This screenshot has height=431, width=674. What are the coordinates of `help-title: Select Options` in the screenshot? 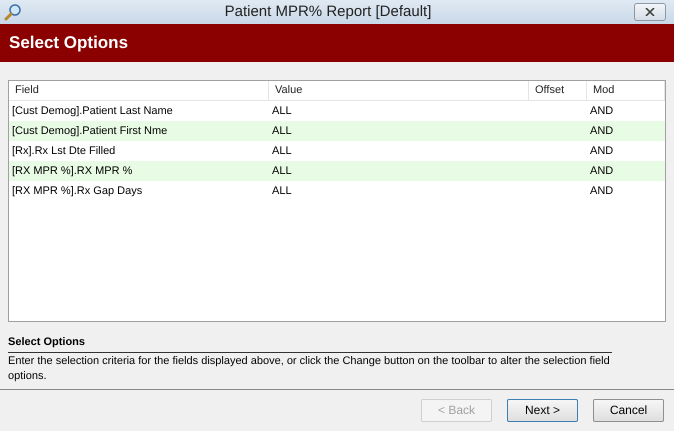 It's located at (310, 343).